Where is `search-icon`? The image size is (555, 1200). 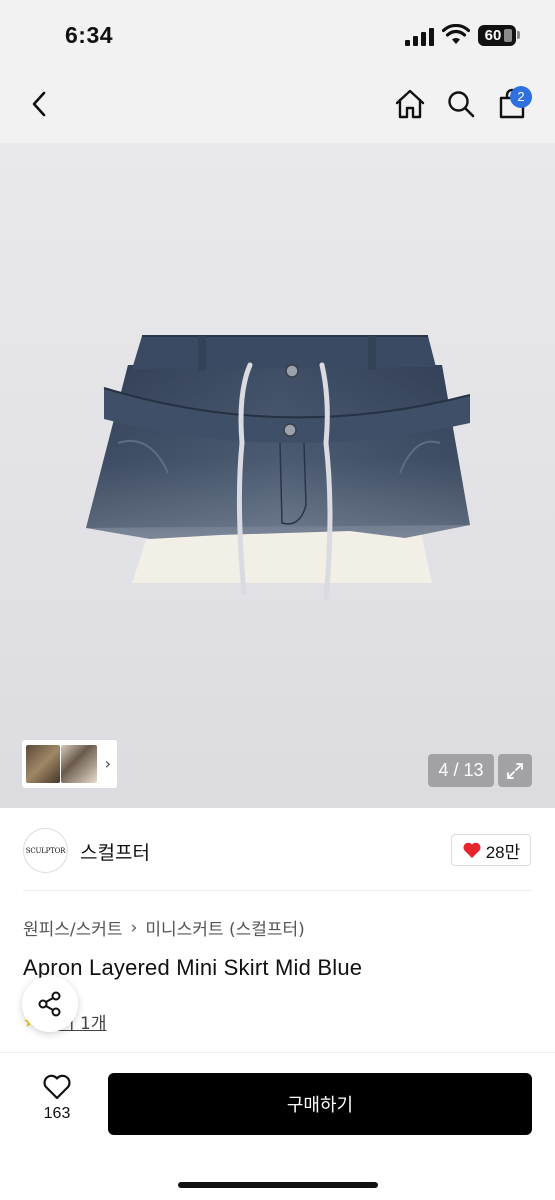
search-icon is located at coordinates (461, 104).